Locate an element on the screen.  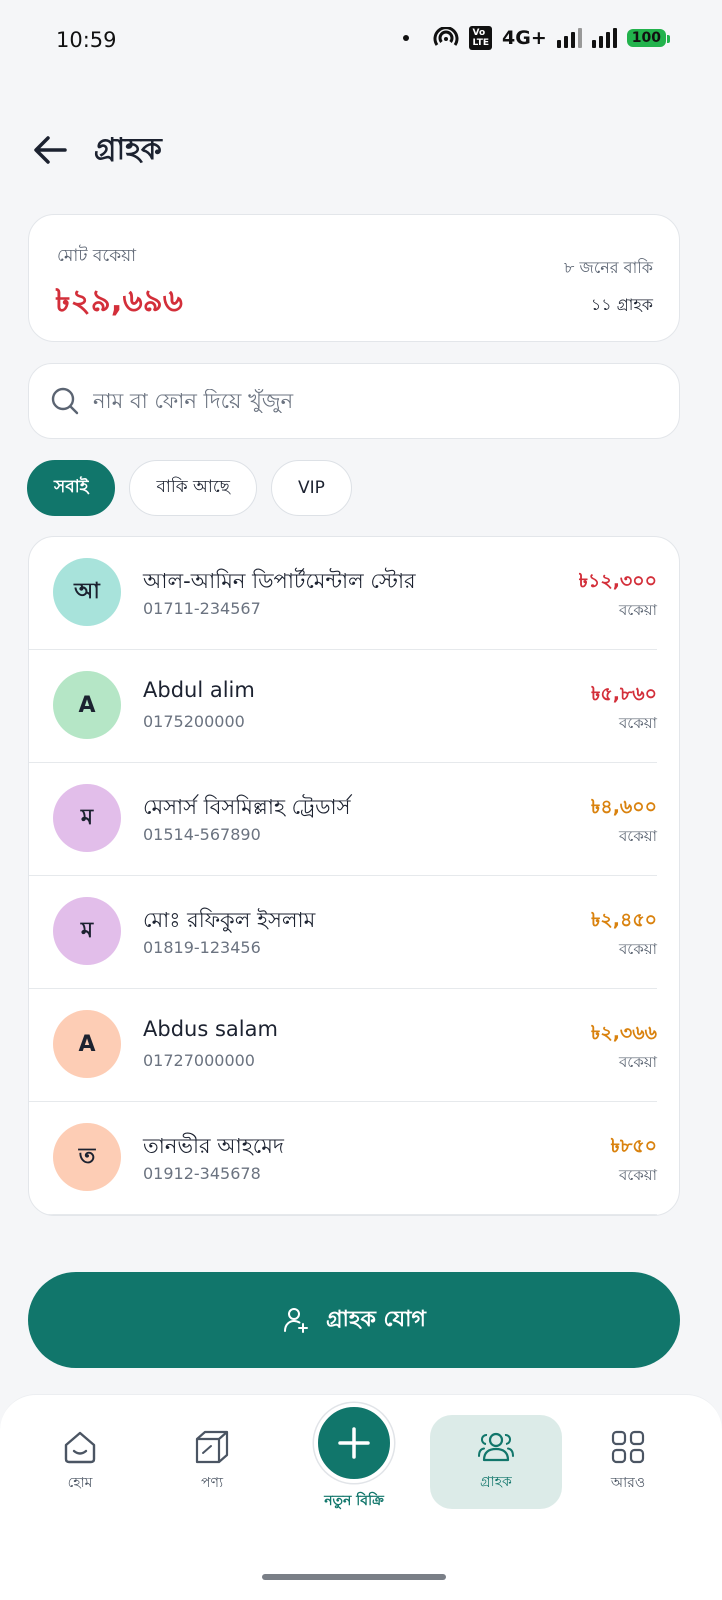
nav-customers-label: গ্রাহক is located at coordinates (496, 1482).